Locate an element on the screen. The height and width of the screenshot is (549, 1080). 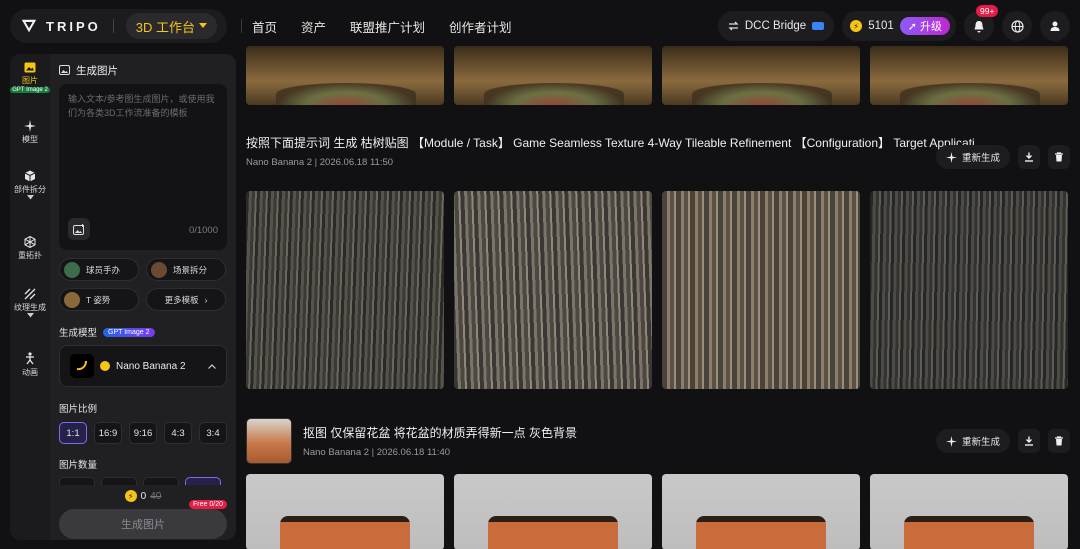
coin-icon: ⚡ is located at coordinates (856, 26).